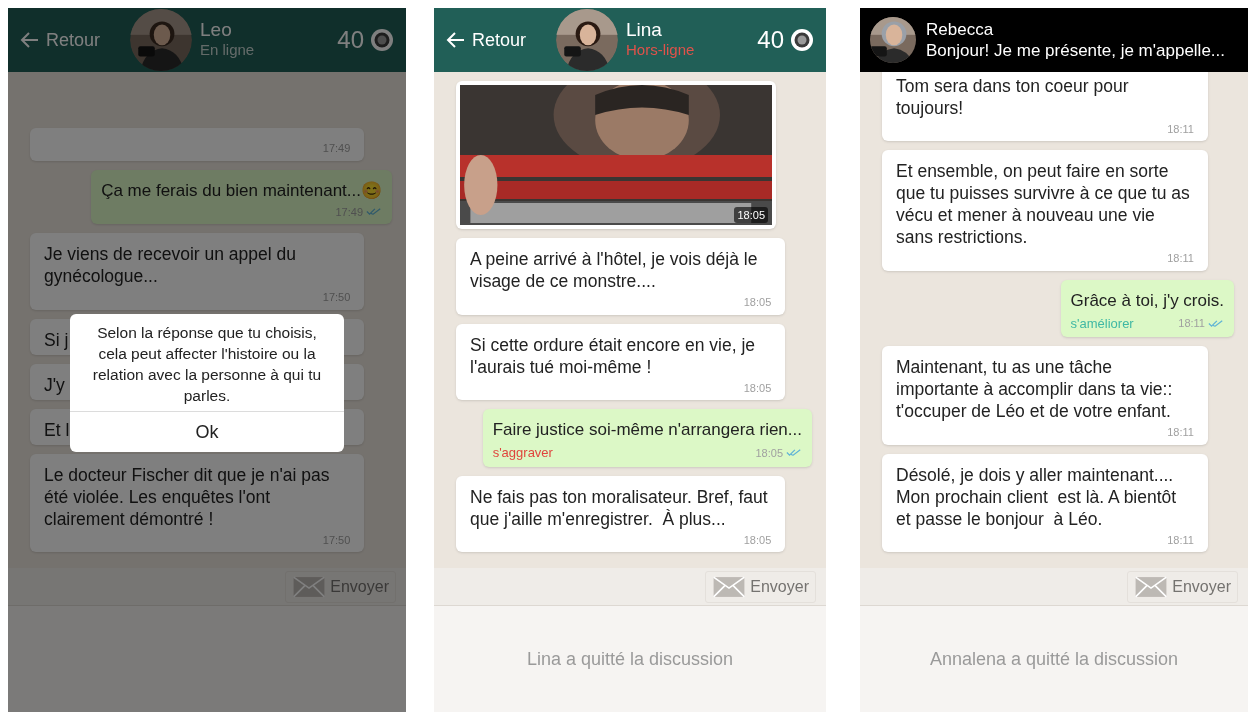 The width and height of the screenshot is (1248, 712). What do you see at coordinates (1035, 389) in the screenshot?
I see `message-text: Maintenant, tu as une tâche importante à accomplir dans ta vie:: t'occuper de Léo et de votre enfant.` at bounding box center [1035, 389].